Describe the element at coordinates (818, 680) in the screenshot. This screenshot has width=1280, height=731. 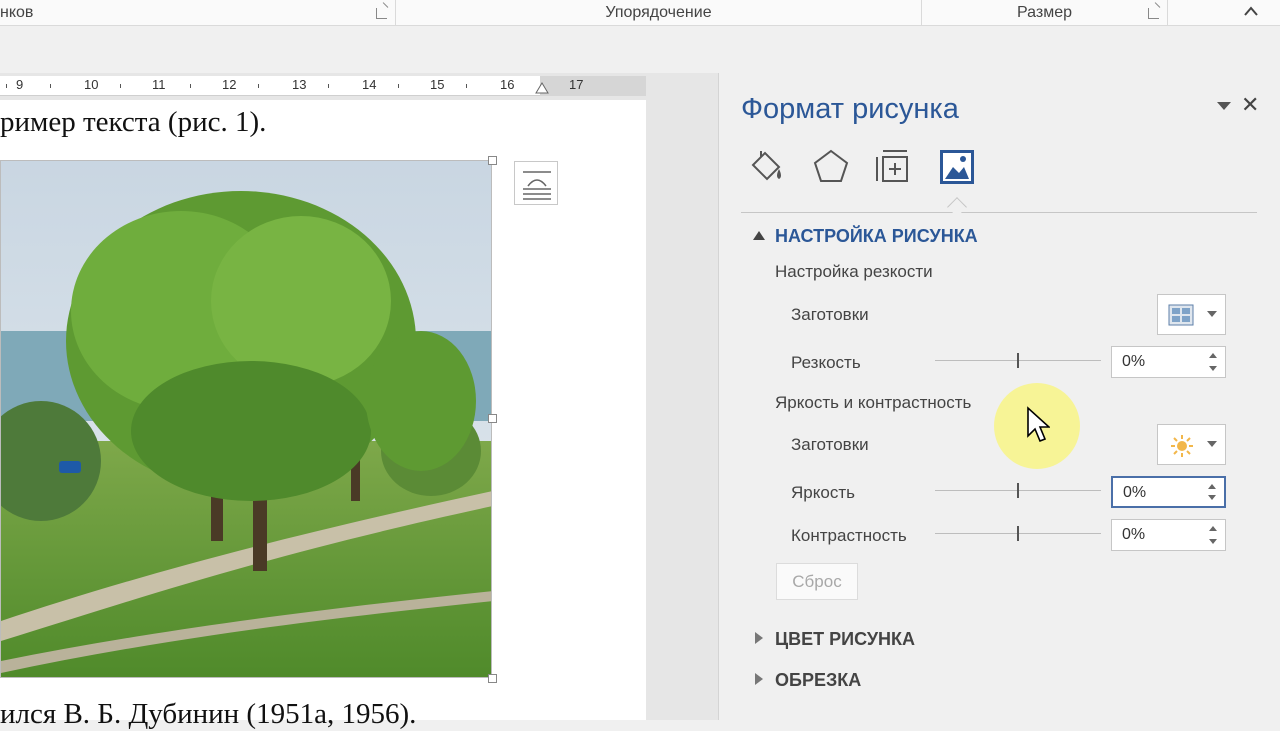
I see `section-crop: ОБРЕЗКА` at that location.